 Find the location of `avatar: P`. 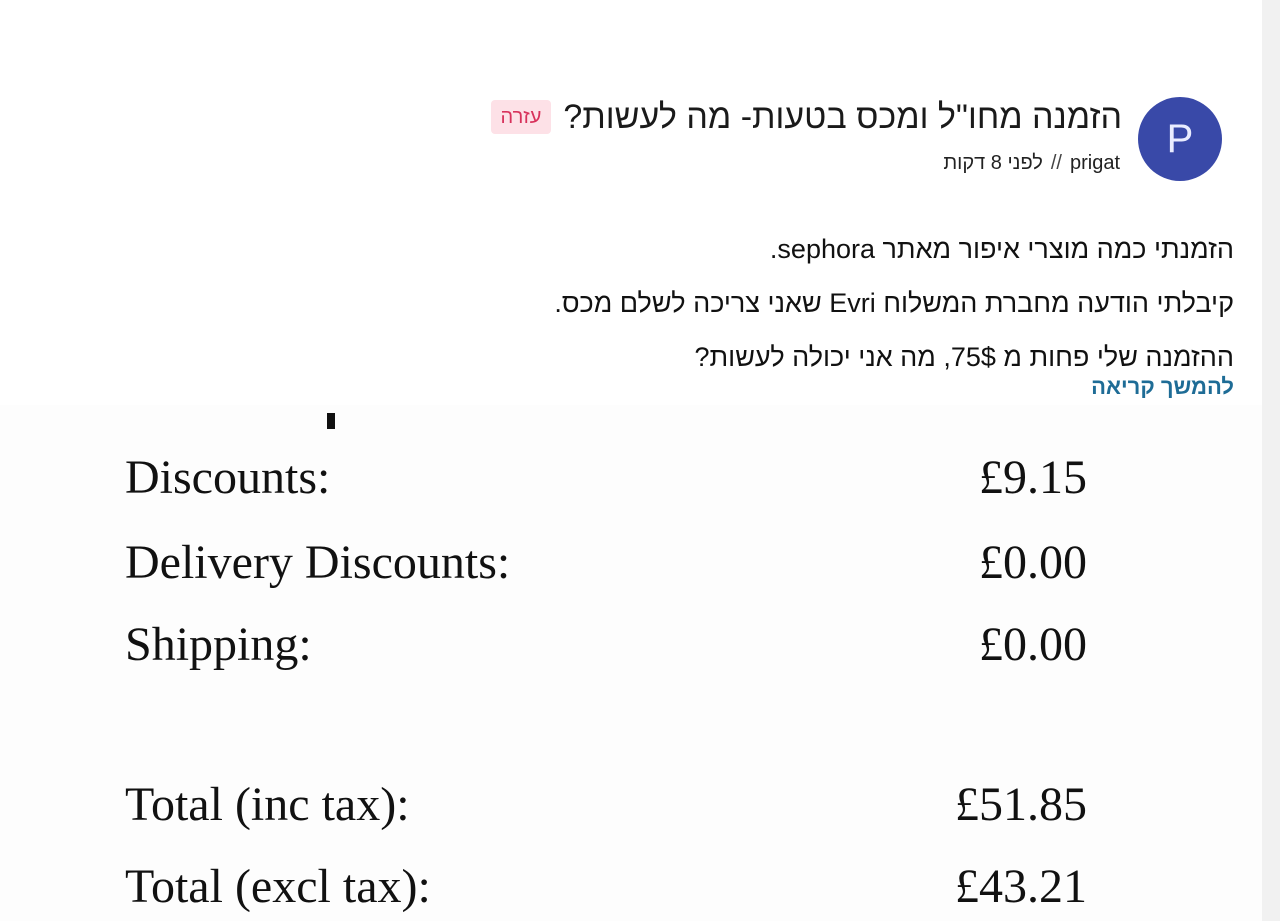

avatar: P is located at coordinates (1180, 139).